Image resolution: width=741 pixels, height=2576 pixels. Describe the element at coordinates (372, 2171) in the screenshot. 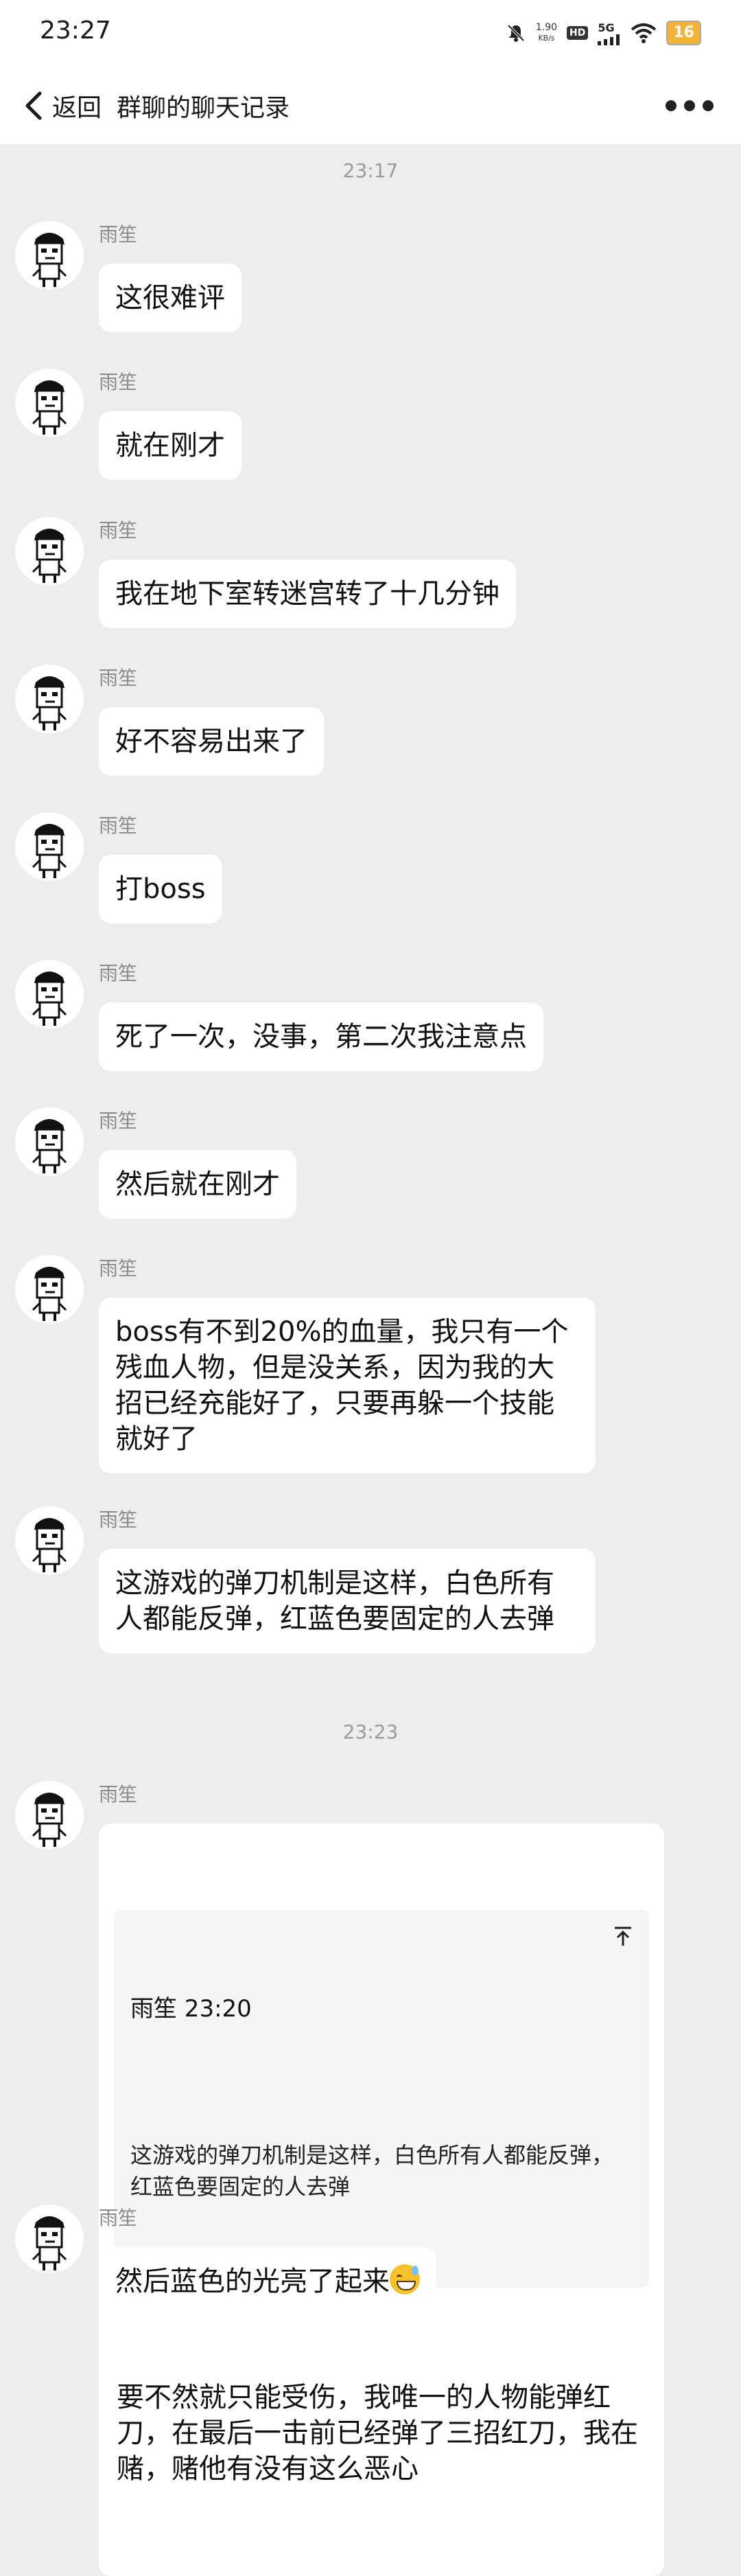

I see `quoted-text: 这游戏的弹刀机制是这样，白色所有人都能反弹，红蓝色要固定的人去弹` at that location.